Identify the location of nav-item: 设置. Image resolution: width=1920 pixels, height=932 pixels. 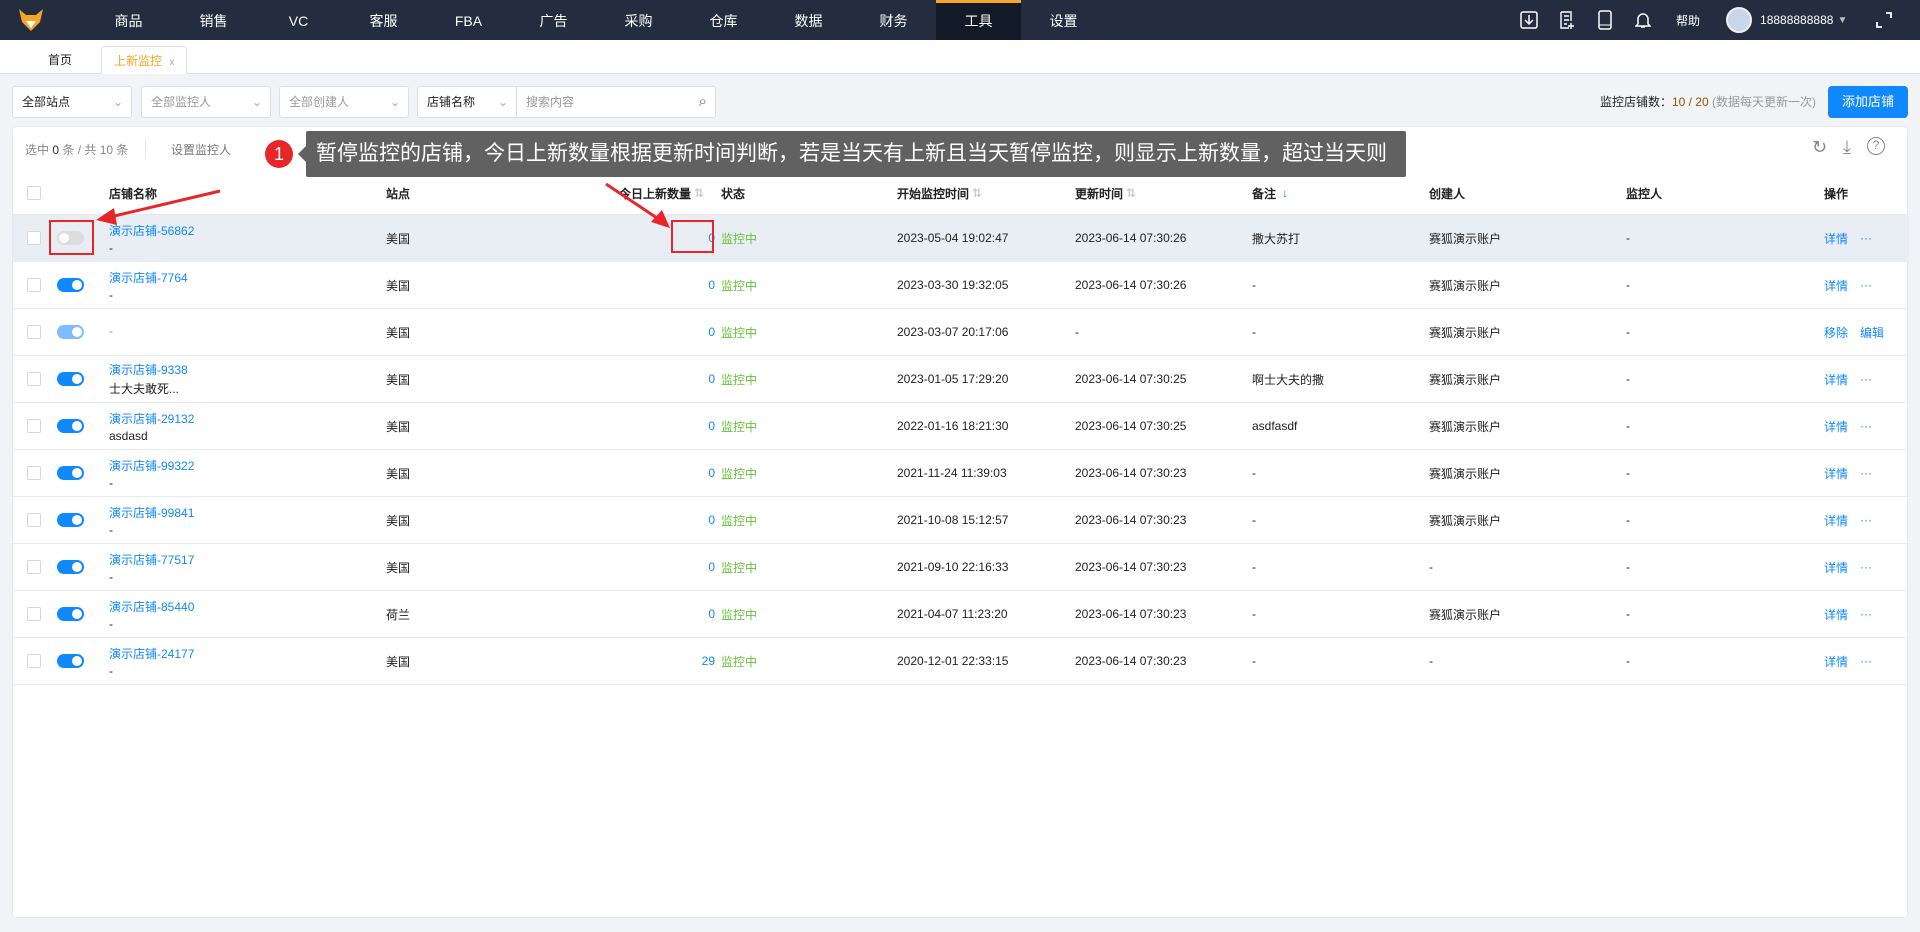
(1063, 20).